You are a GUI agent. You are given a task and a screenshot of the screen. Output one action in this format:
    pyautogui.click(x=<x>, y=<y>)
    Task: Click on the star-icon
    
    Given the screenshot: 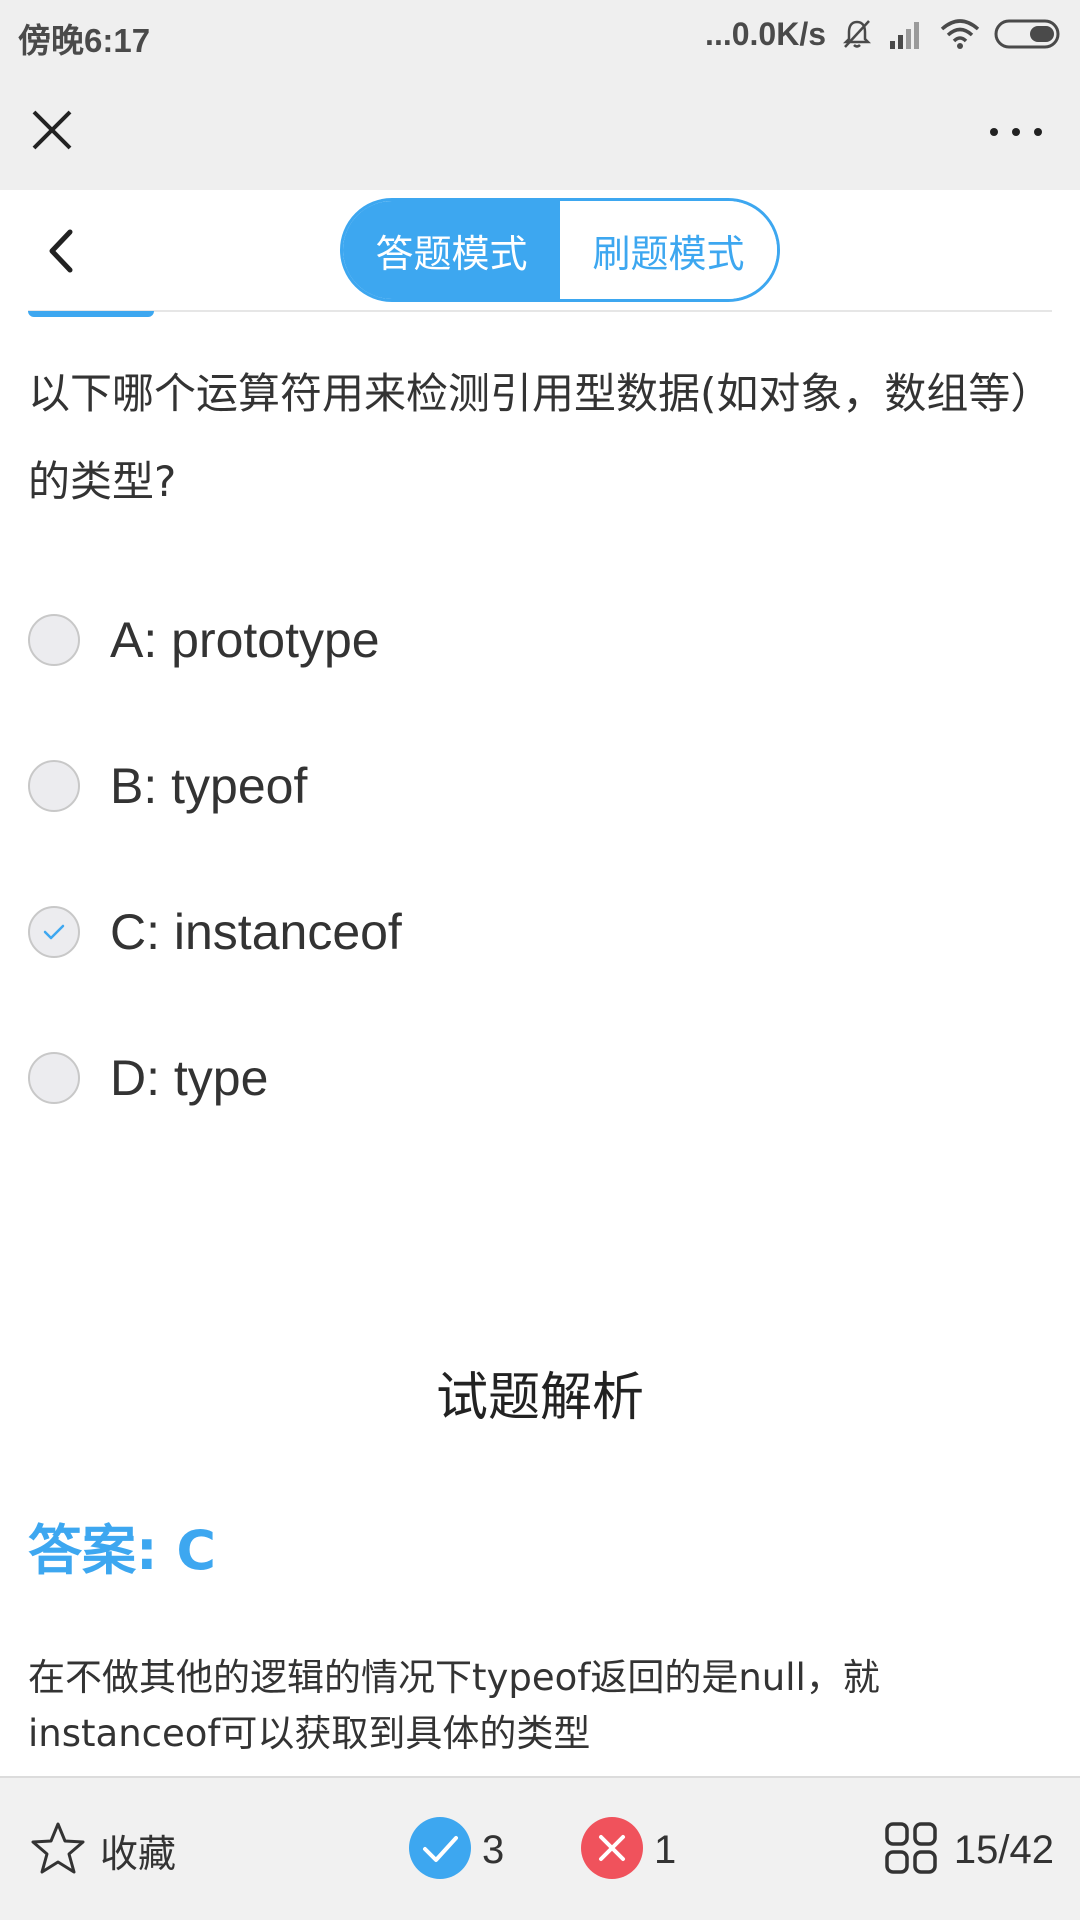 What is the action you would take?
    pyautogui.click(x=58, y=1850)
    